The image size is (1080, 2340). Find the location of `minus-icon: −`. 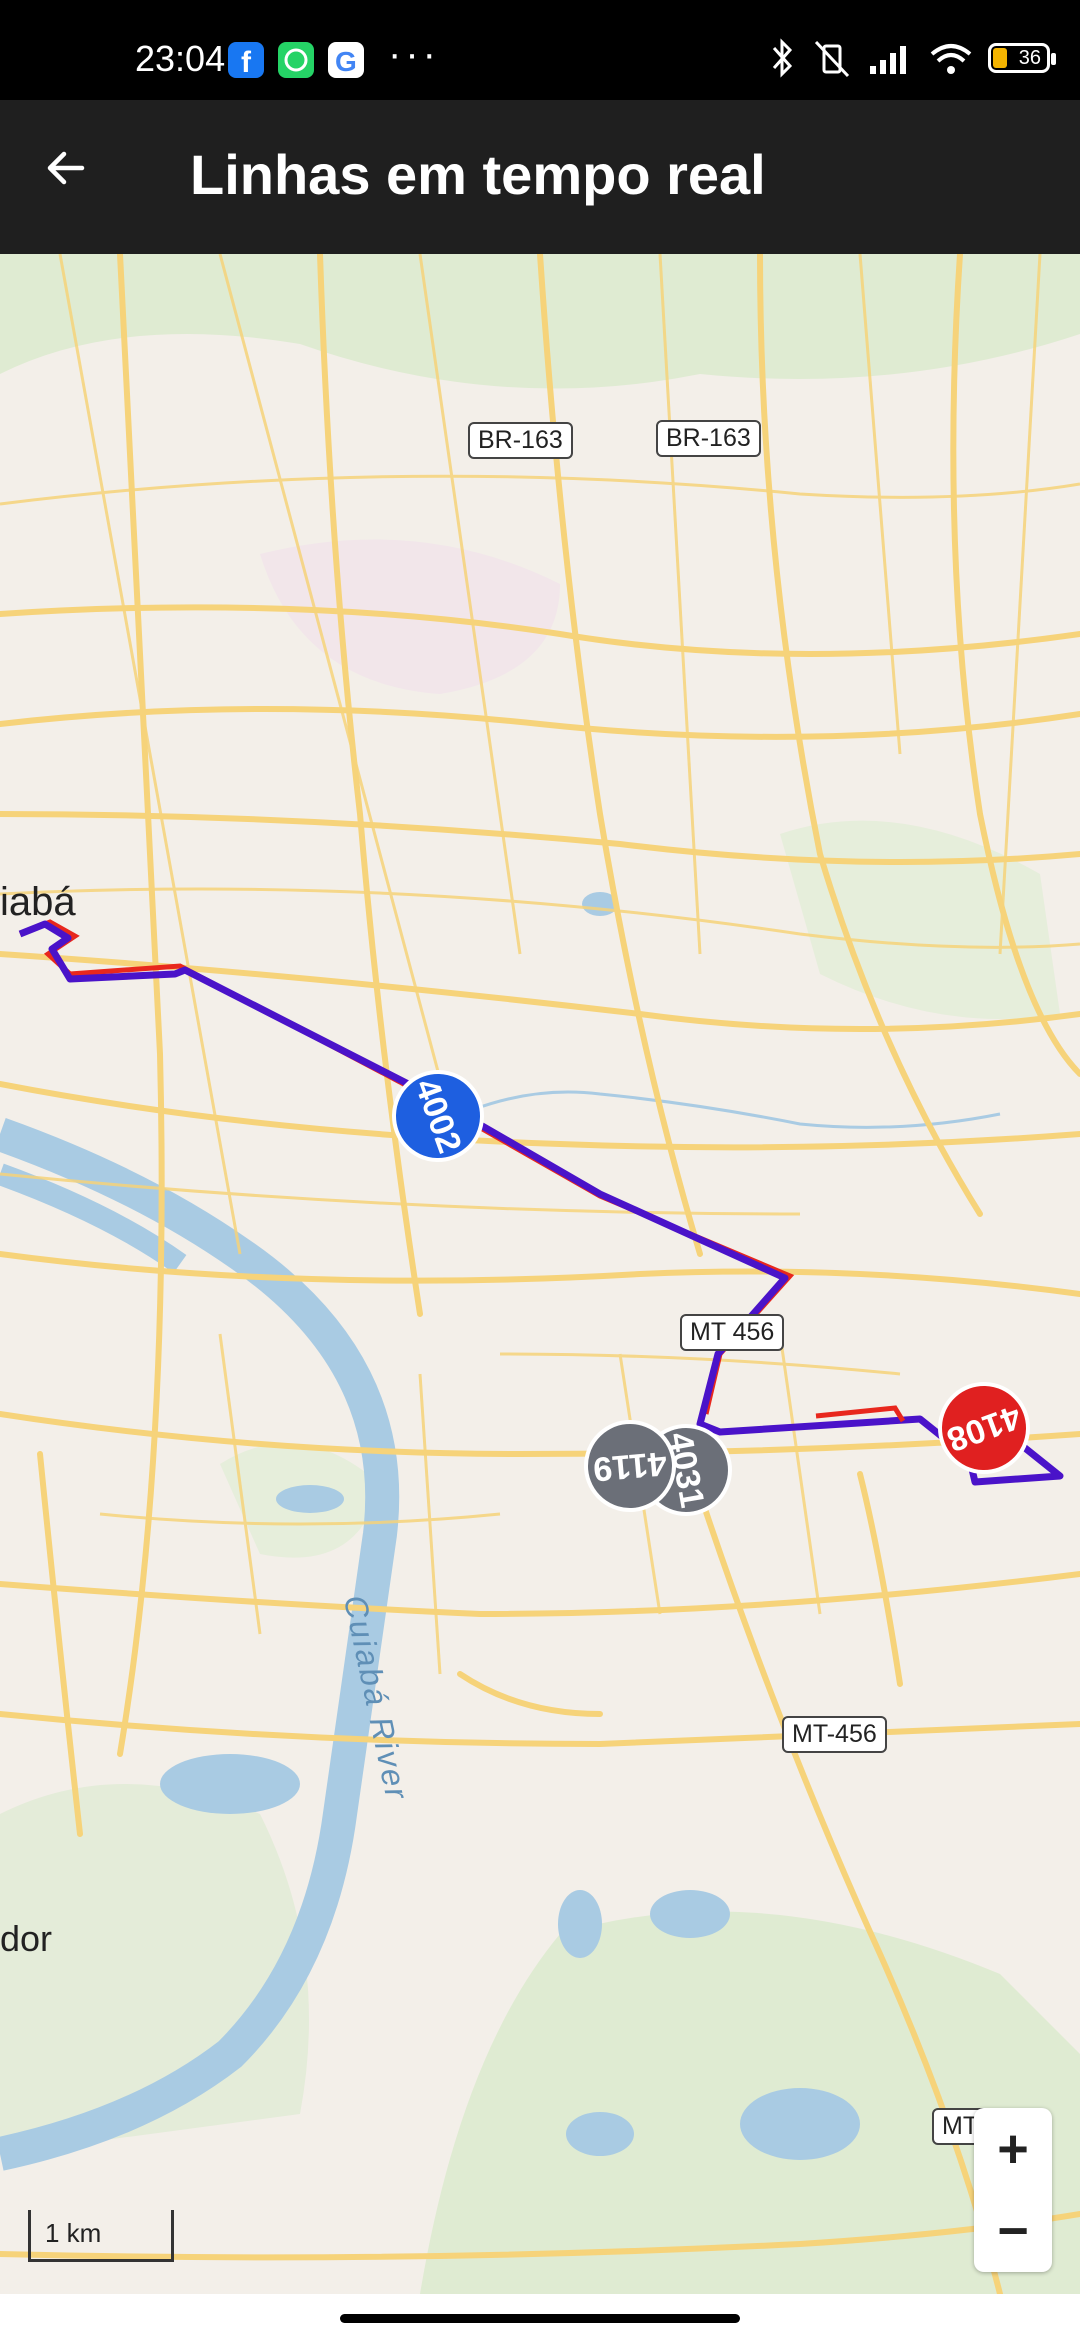

minus-icon: − is located at coordinates (1013, 2231).